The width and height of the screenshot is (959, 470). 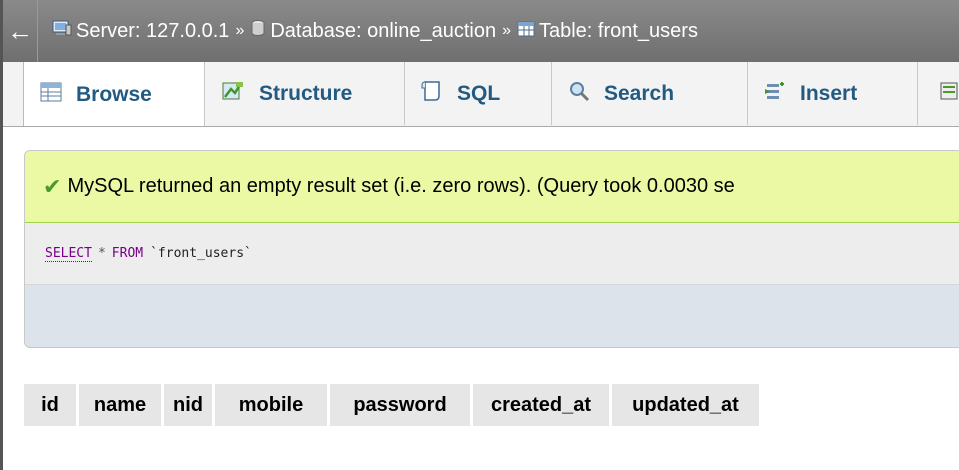 What do you see at coordinates (153, 30) in the screenshot?
I see `breadcrumb-server-label: Server: 127.0.0.1` at bounding box center [153, 30].